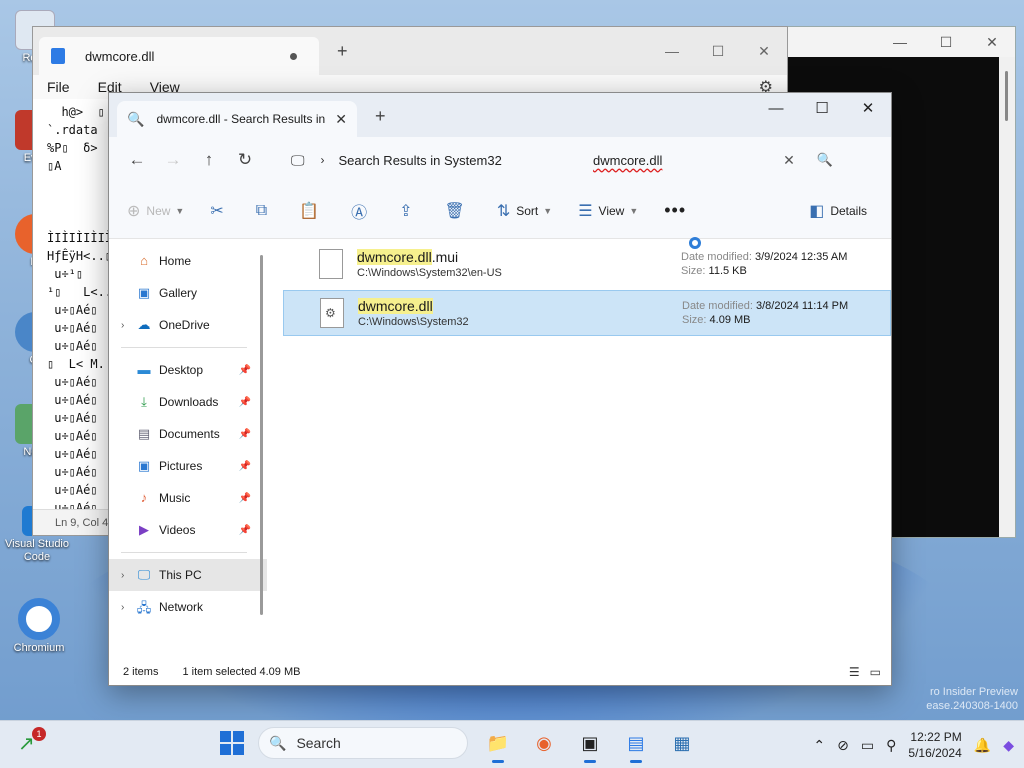 This screenshot has width=1024, height=768. Describe the element at coordinates (730, 320) in the screenshot. I see `file-size: 4.09 MB` at that location.